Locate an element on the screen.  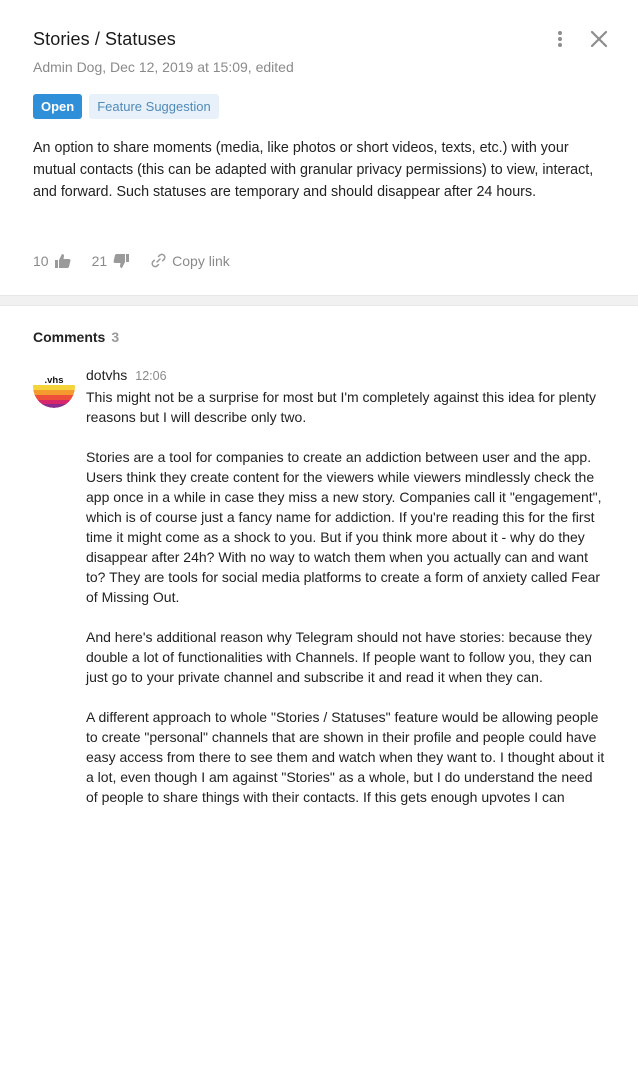
upvote-count: 10 is located at coordinates (41, 260).